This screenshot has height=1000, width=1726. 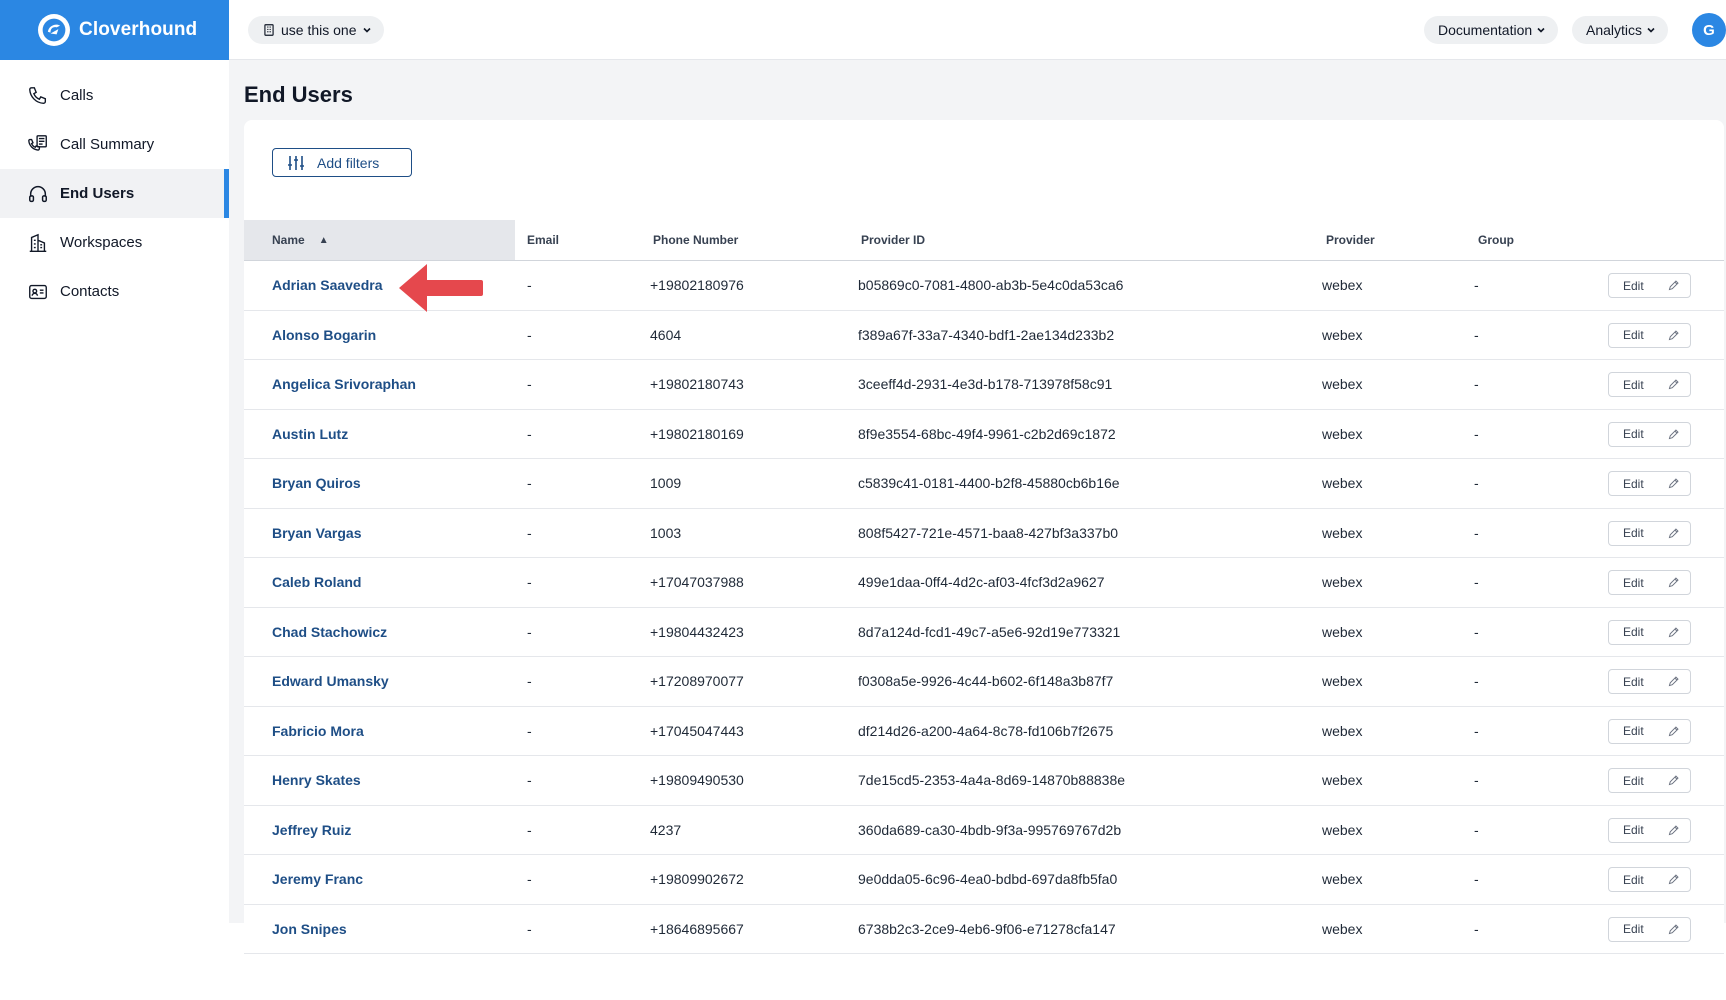 I want to click on user-name-link: Chad Stachowicz, so click(x=329, y=632).